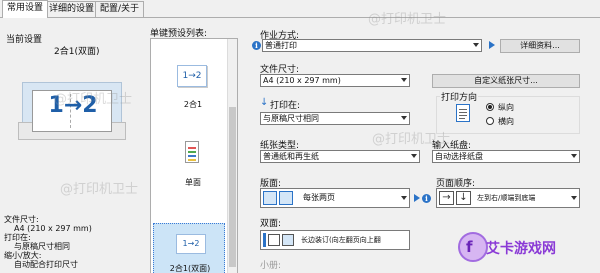  I want to click on job-select: 普通打印, so click(372, 45).